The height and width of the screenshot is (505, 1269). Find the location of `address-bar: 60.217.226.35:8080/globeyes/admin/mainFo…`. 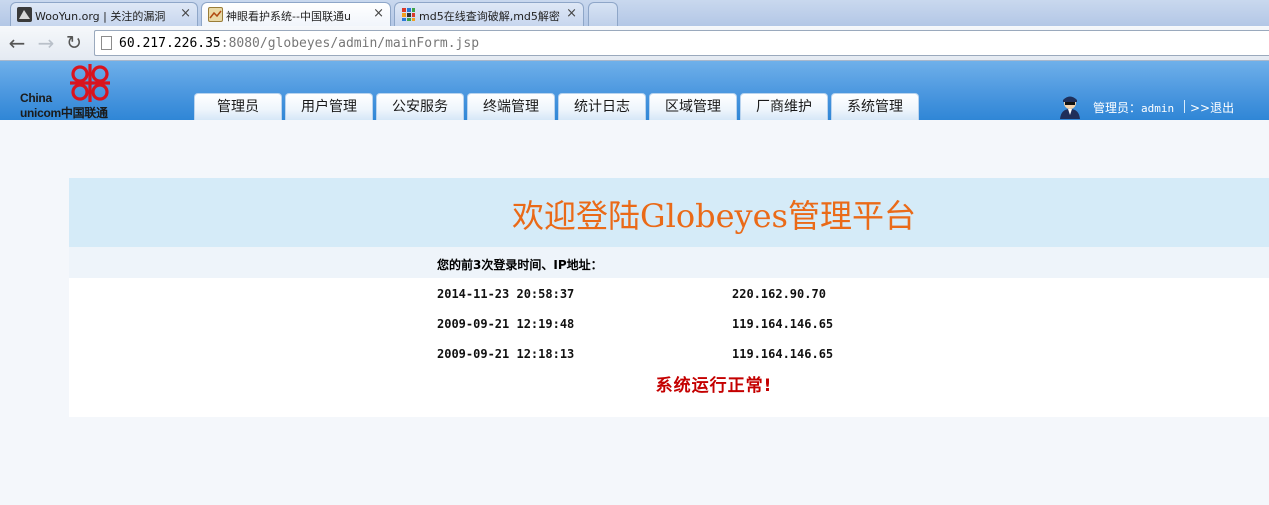

address-bar: 60.217.226.35:8080/globeyes/admin/mainFo… is located at coordinates (681, 43).